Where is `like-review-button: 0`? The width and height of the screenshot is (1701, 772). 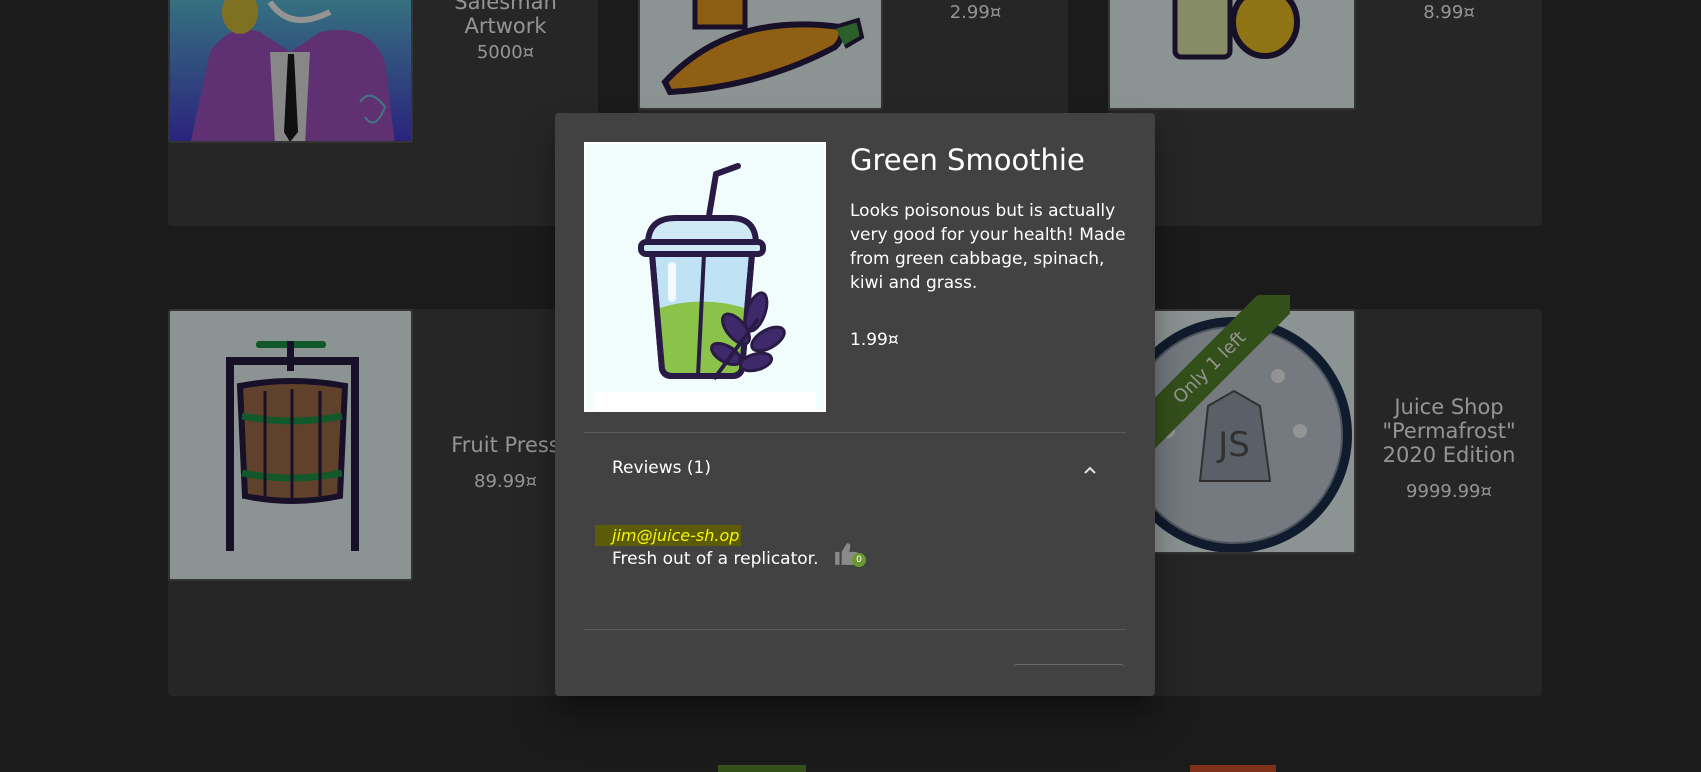
like-review-button: 0 is located at coordinates (852, 555).